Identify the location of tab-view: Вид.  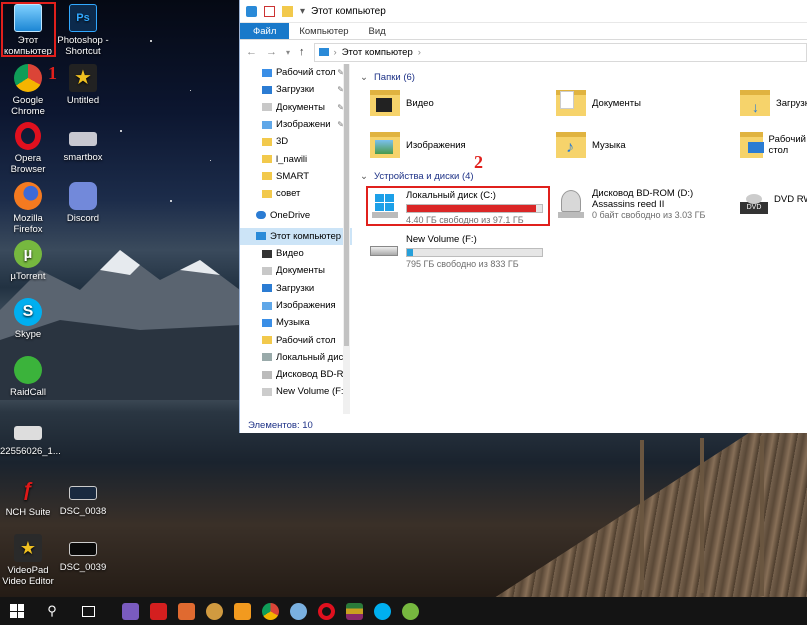
(377, 31).